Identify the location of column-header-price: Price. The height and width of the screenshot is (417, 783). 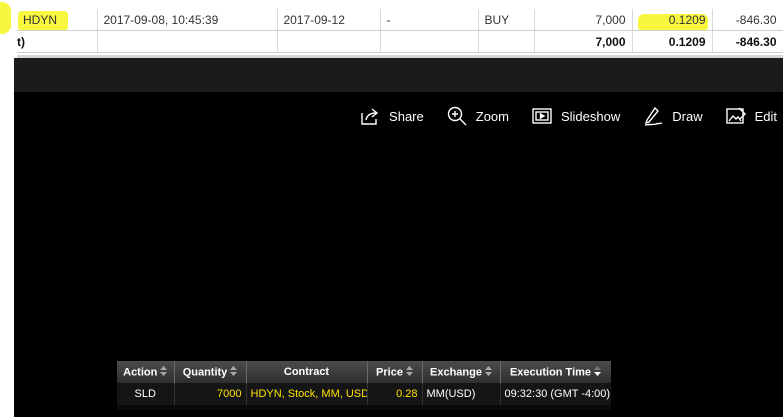
(395, 372).